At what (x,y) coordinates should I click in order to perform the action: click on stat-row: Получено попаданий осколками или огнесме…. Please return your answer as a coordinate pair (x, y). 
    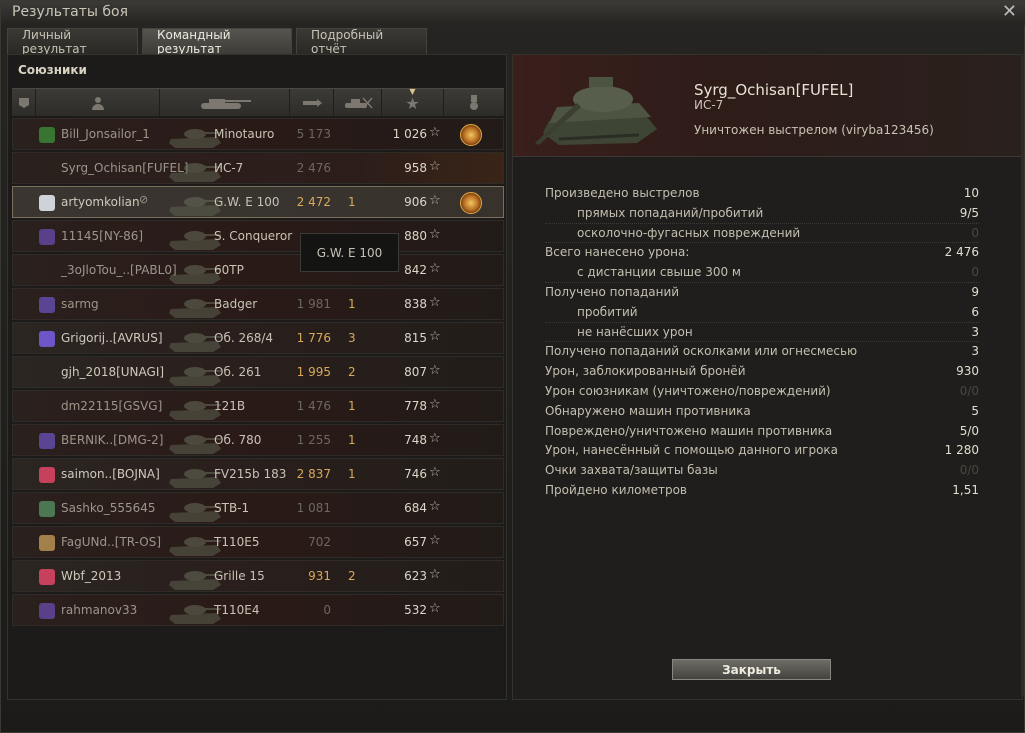
    Looking at the image, I should click on (762, 352).